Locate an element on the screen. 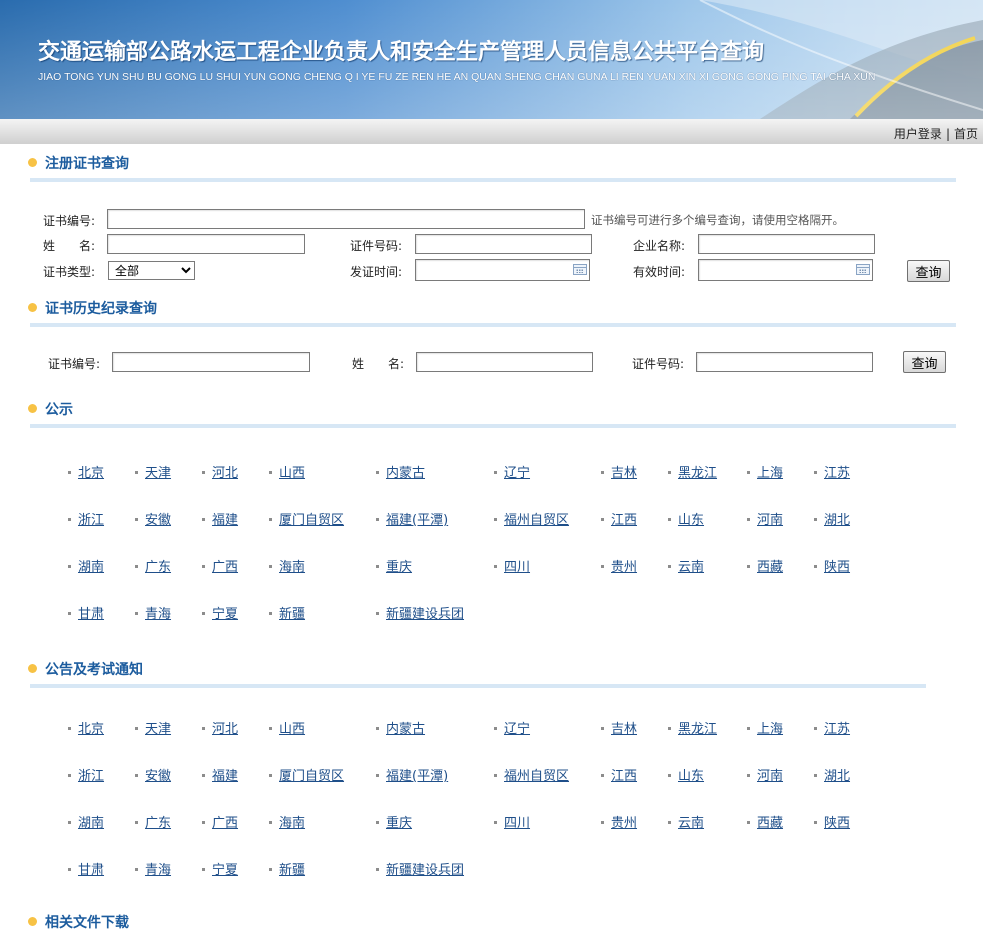 This screenshot has height=934, width=983. region-item: 新疆建设兵团 is located at coordinates (420, 612).